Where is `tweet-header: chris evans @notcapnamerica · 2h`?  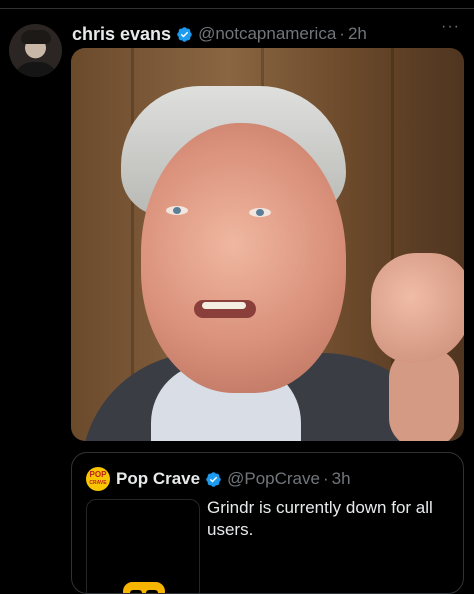 tweet-header: chris evans @notcapnamerica · 2h is located at coordinates (219, 34).